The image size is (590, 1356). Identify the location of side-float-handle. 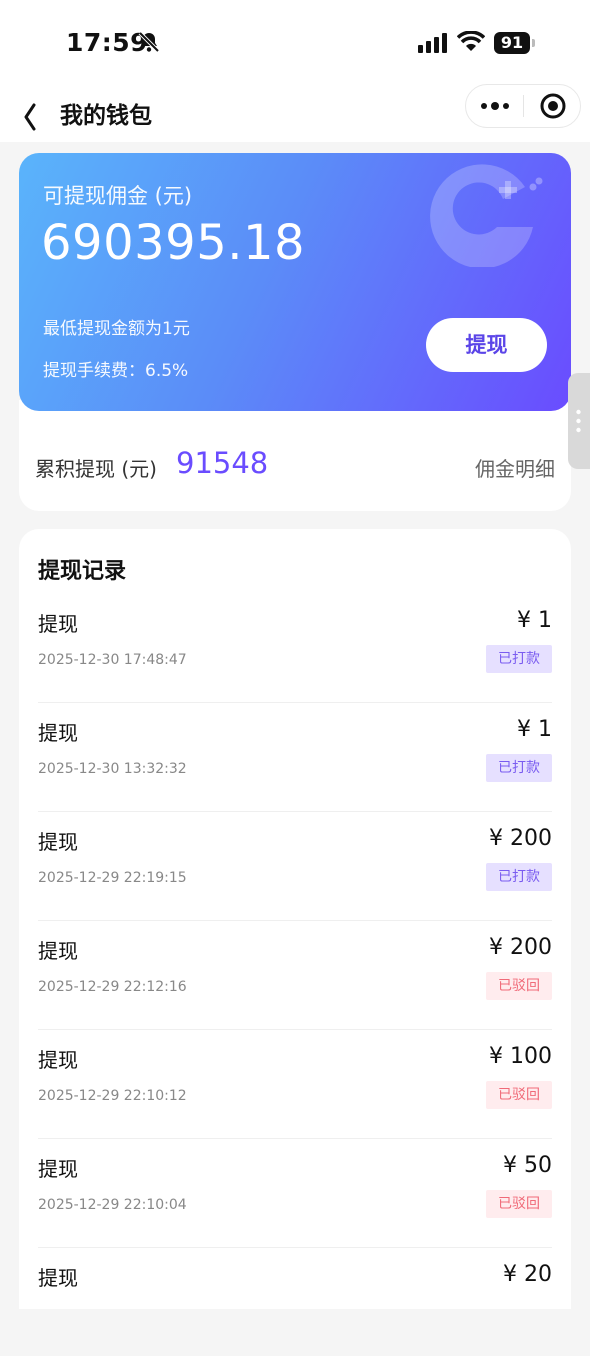
(579, 421).